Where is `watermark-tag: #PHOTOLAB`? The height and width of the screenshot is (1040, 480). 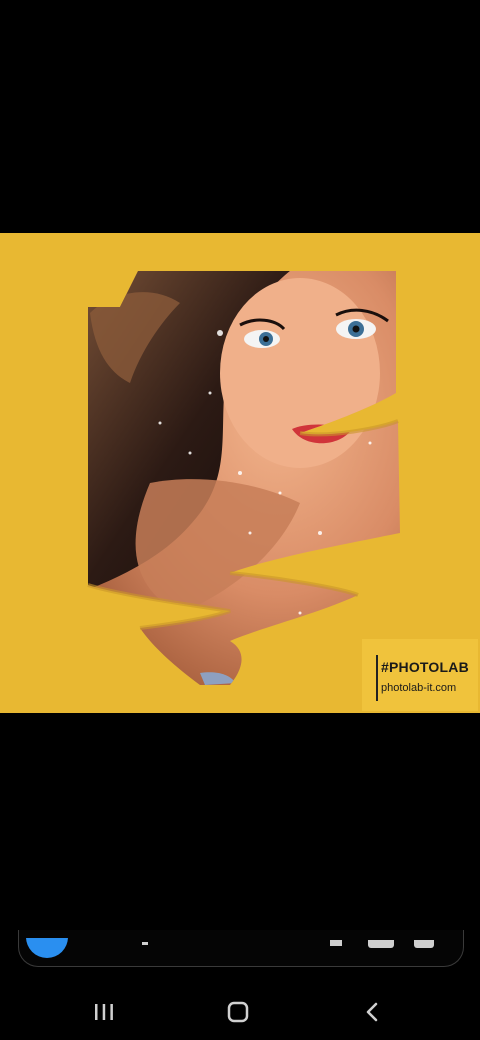 watermark-tag: #PHOTOLAB is located at coordinates (425, 667).